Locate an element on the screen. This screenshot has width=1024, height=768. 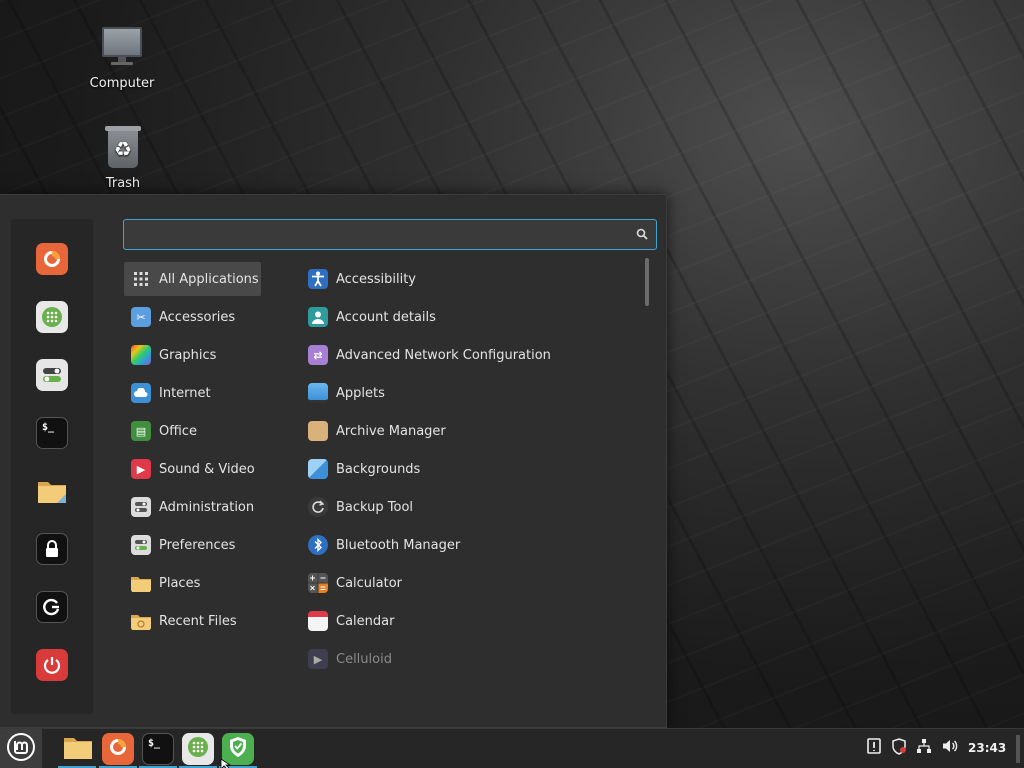
category-graphics: Graphics is located at coordinates (192, 355).